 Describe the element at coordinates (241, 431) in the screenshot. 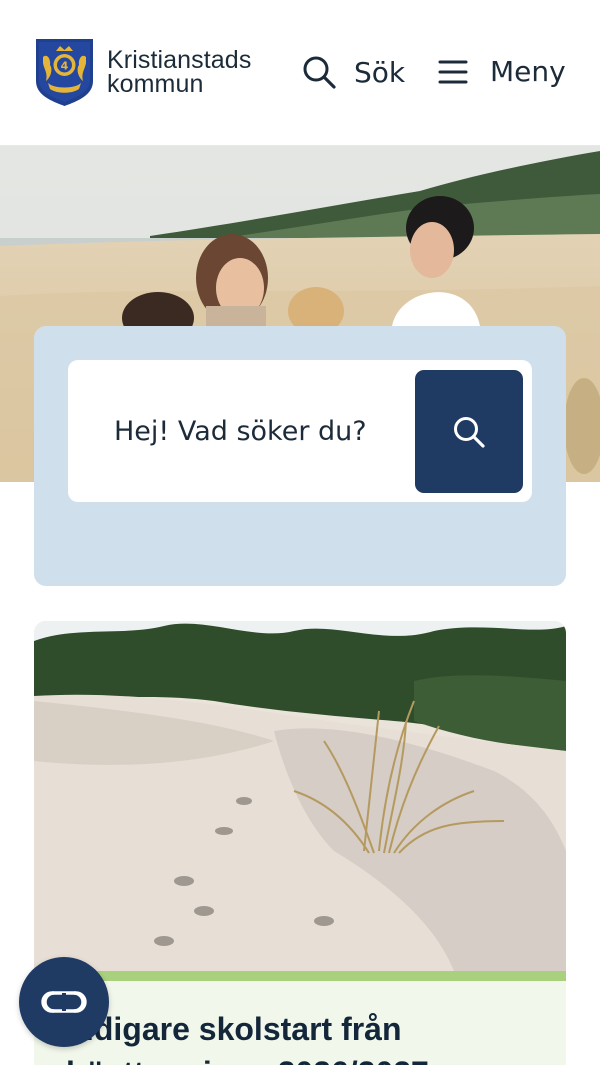

I see `search-input` at that location.